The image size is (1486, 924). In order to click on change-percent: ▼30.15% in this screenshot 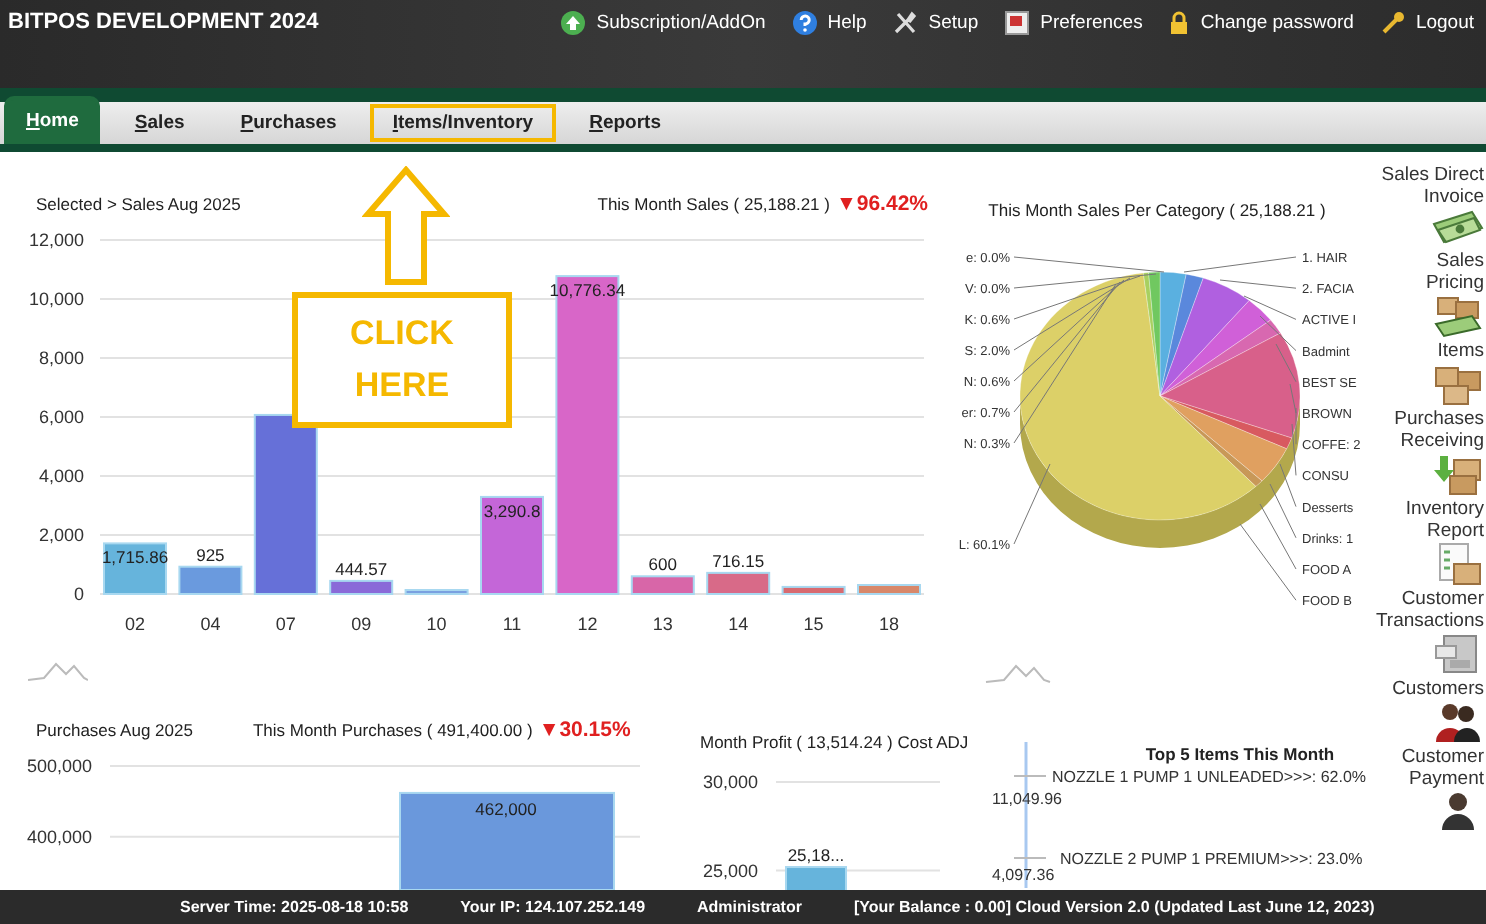, I will do `click(584, 730)`.